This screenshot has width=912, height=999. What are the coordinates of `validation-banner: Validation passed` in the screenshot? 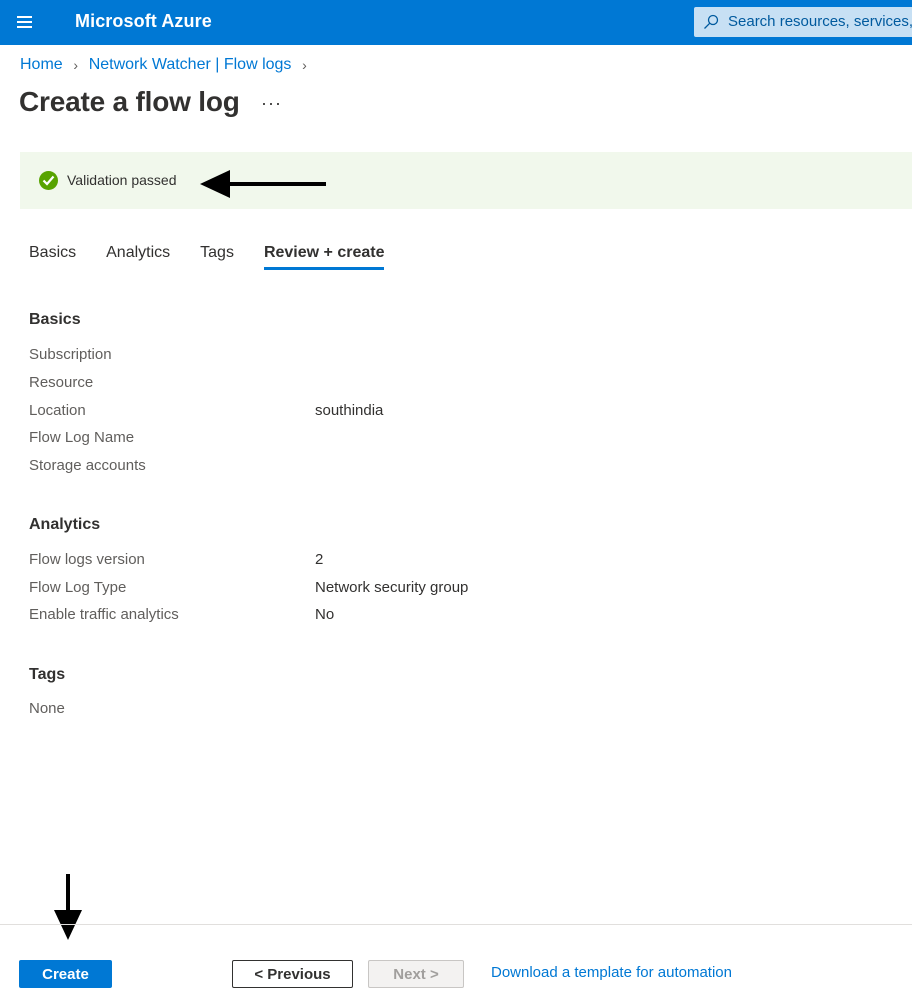 It's located at (466, 180).